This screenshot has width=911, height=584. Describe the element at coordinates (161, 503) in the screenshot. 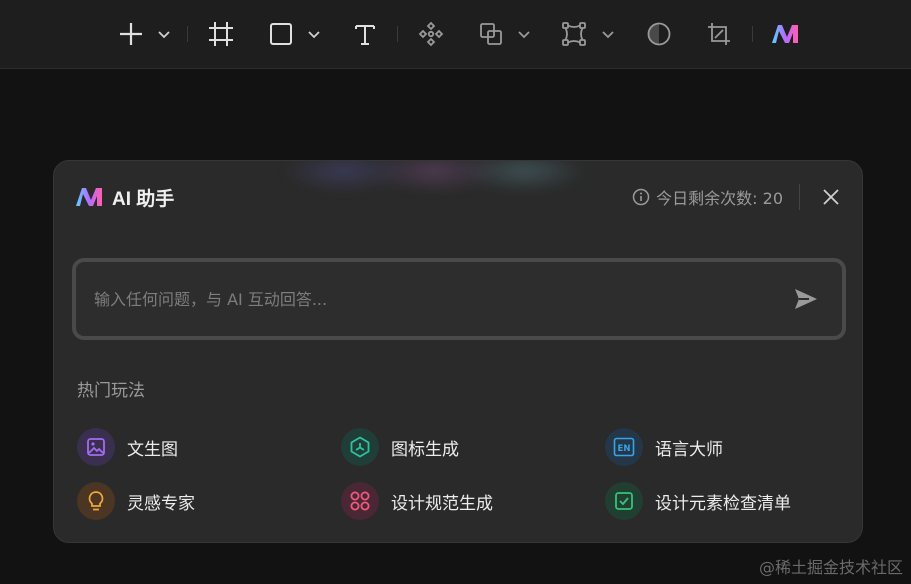

I see `feature-label: 灵感专家` at that location.